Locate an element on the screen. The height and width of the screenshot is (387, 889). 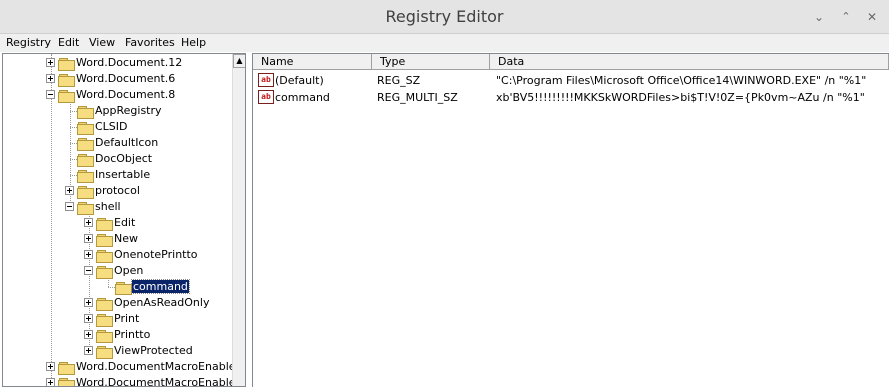
tree-item-label: Word.DocumentMacroEnabled is located at coordinates (159, 366).